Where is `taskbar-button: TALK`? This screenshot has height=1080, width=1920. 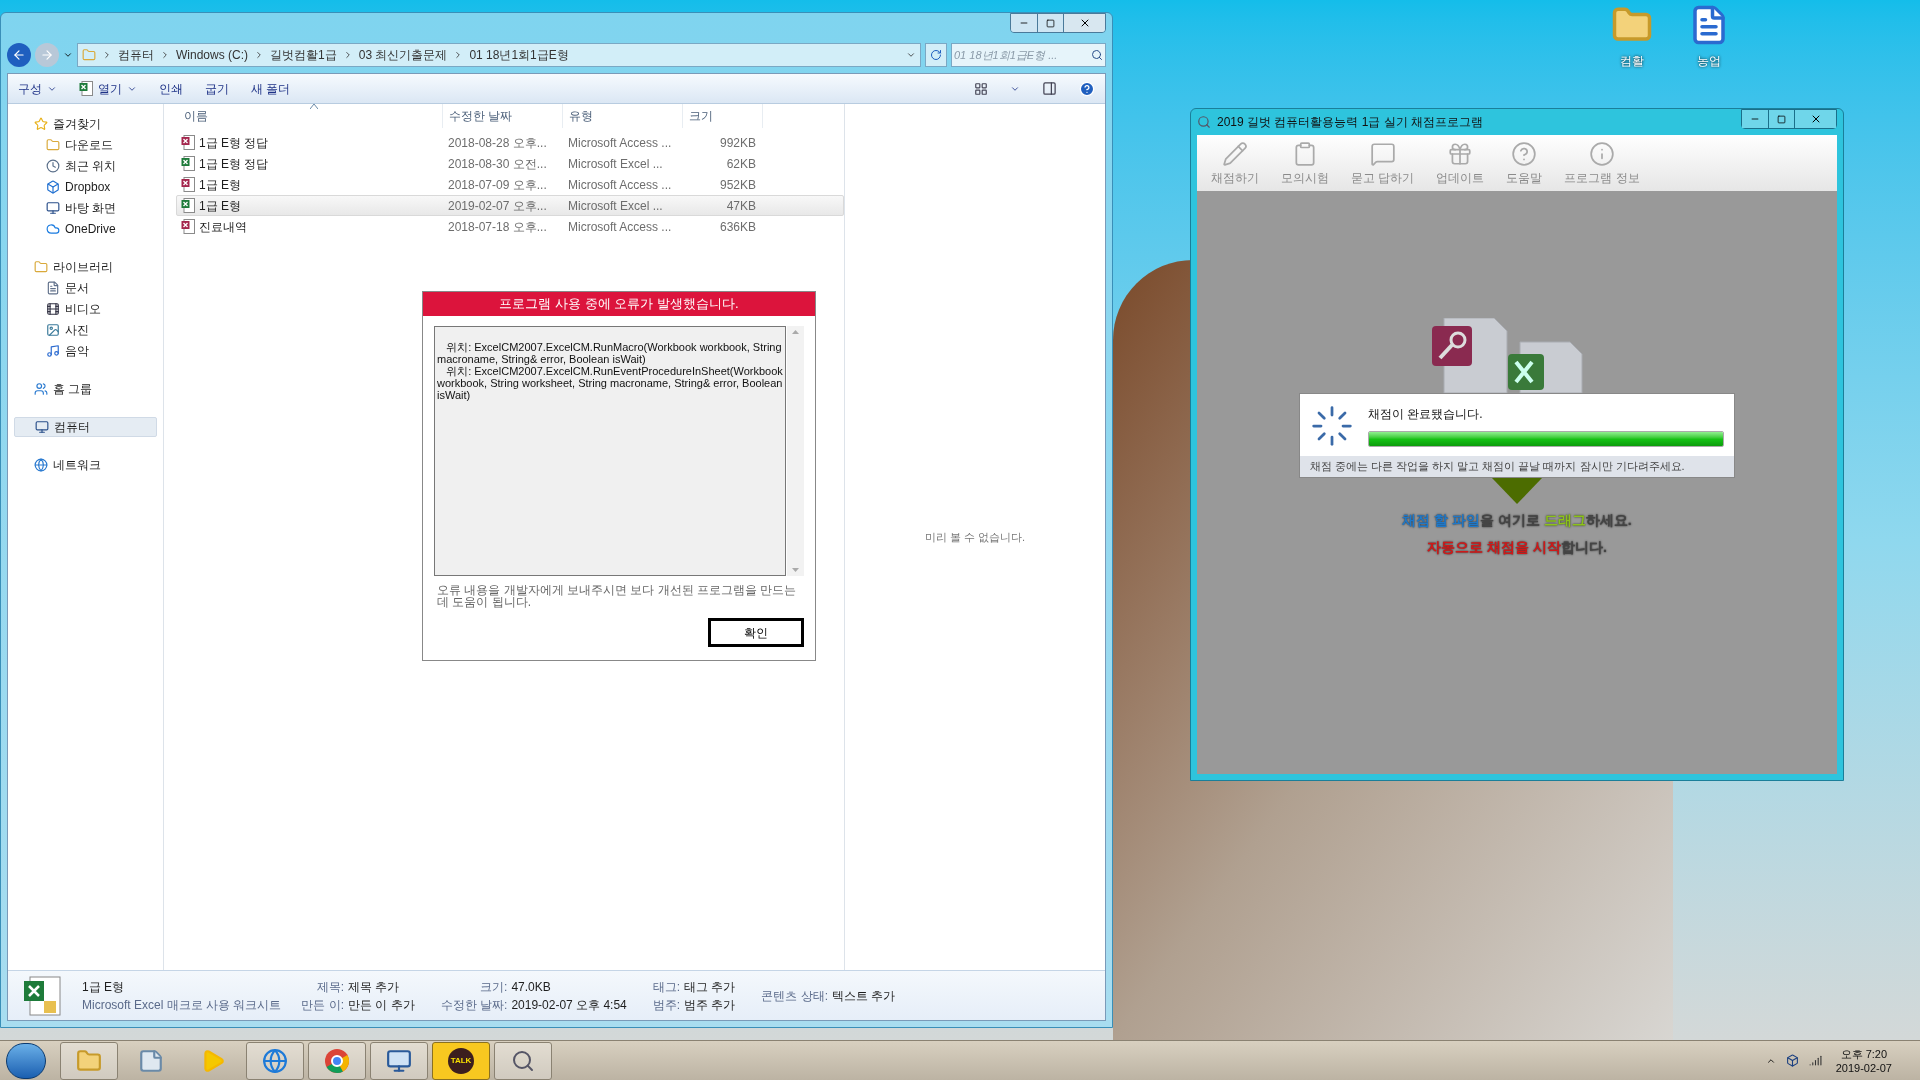
taskbar-button: TALK is located at coordinates (461, 1060).